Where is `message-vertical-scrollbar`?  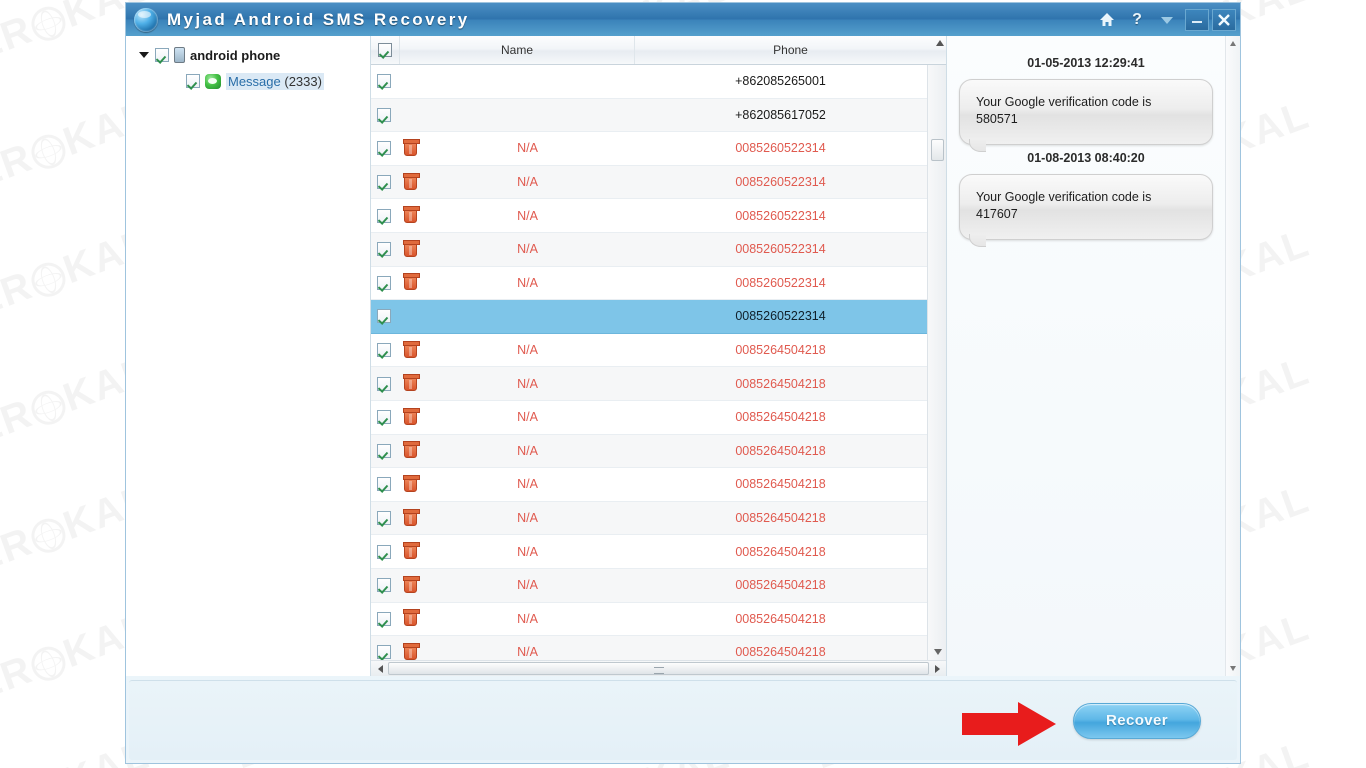
message-vertical-scrollbar is located at coordinates (1232, 356).